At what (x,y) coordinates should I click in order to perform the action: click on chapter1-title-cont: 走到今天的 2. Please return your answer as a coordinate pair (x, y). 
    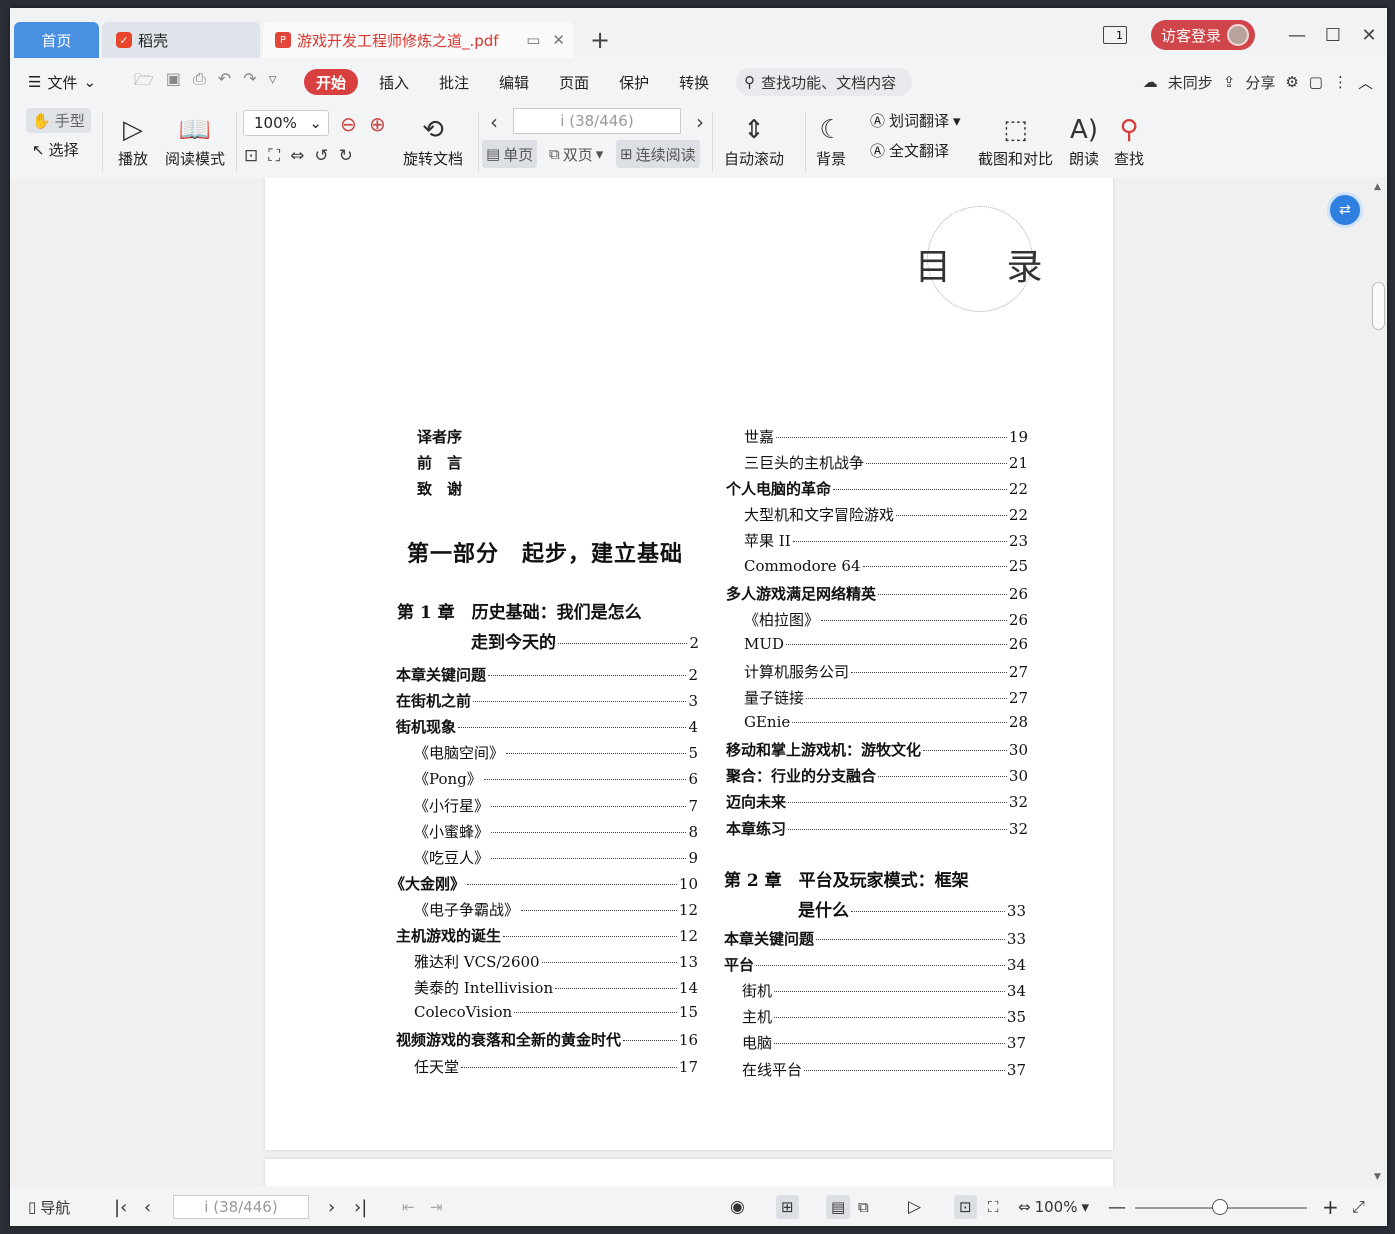
    Looking at the image, I should click on (585, 640).